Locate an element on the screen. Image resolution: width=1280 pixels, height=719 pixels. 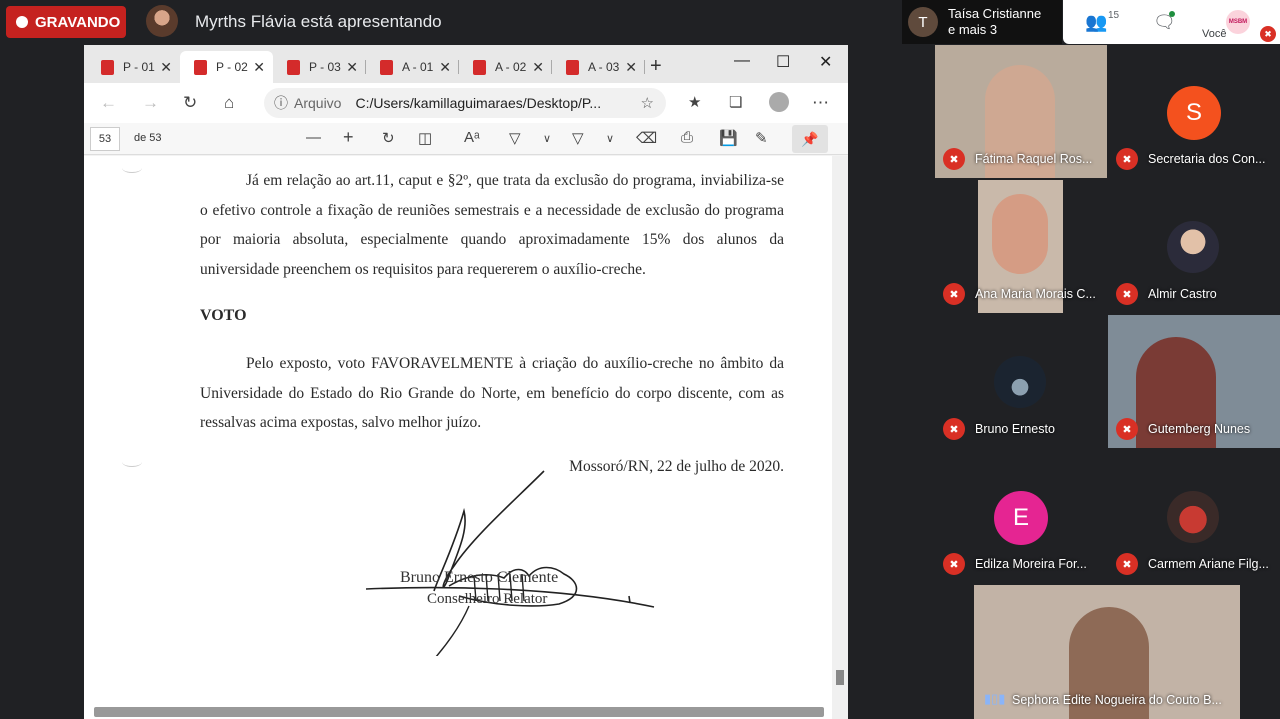
home-icon: ⌂ is located at coordinates (229, 103).